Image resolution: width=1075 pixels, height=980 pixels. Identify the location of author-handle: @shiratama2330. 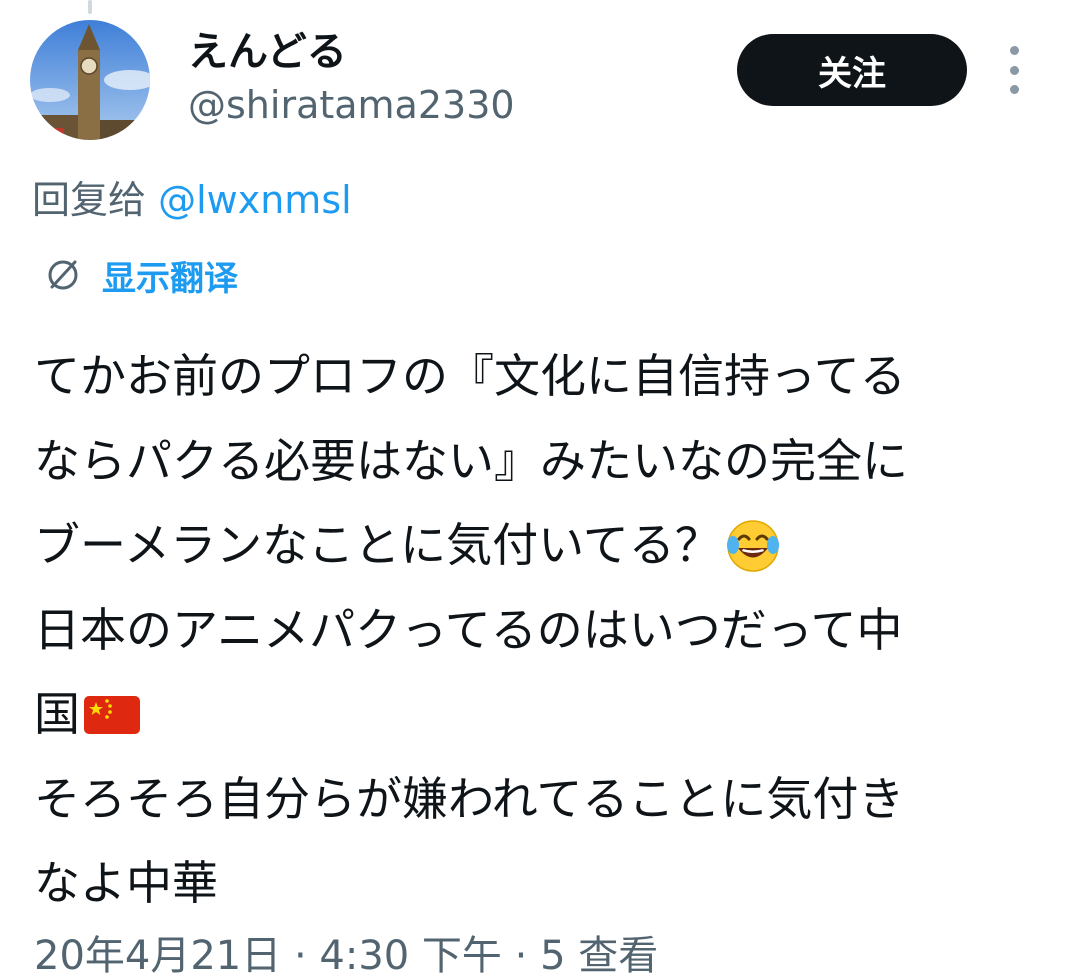
(351, 105).